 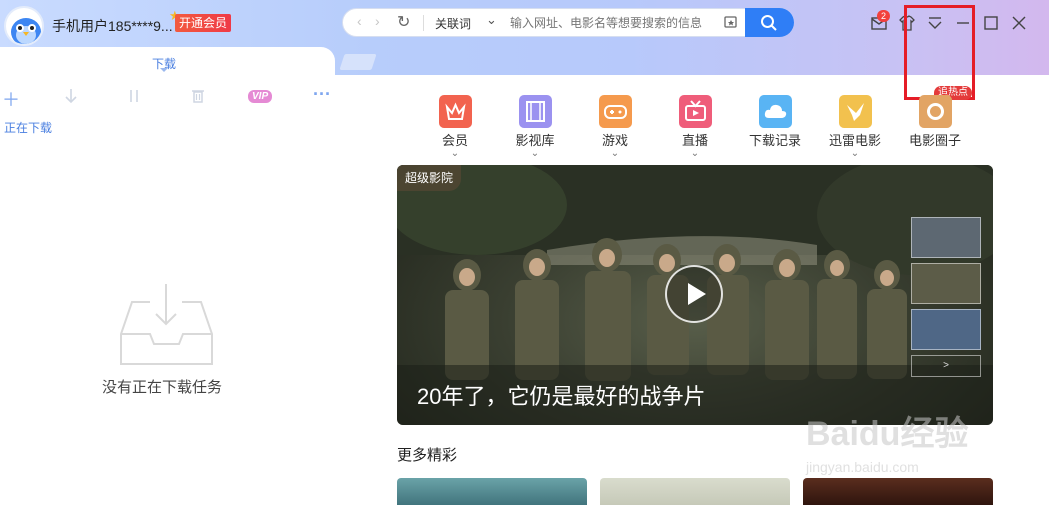 I want to click on maximize-icon, so click(x=991, y=23).